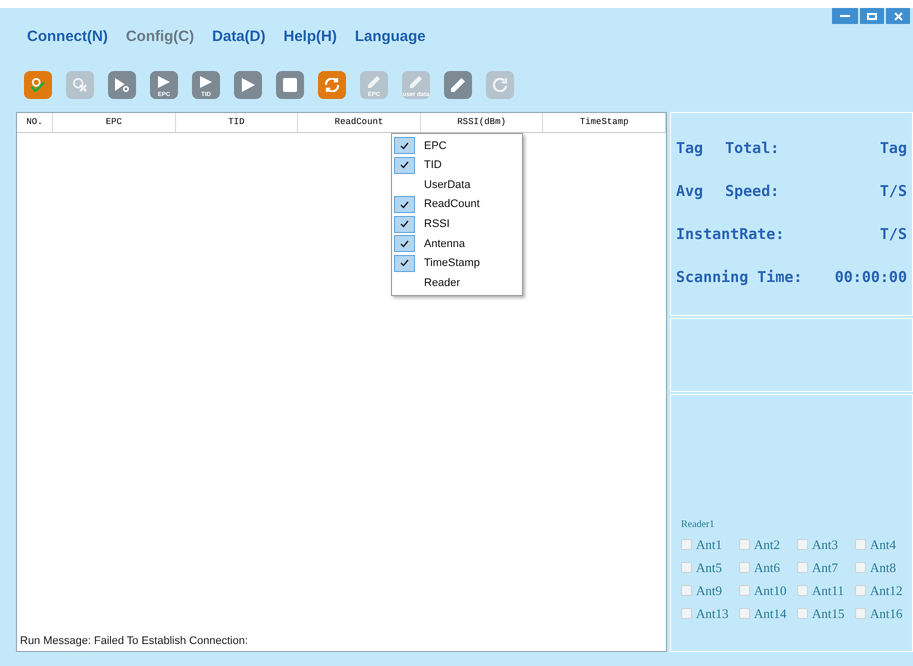 Image resolution: width=913 pixels, height=666 pixels. I want to click on antenna-label: Ant3, so click(825, 545).